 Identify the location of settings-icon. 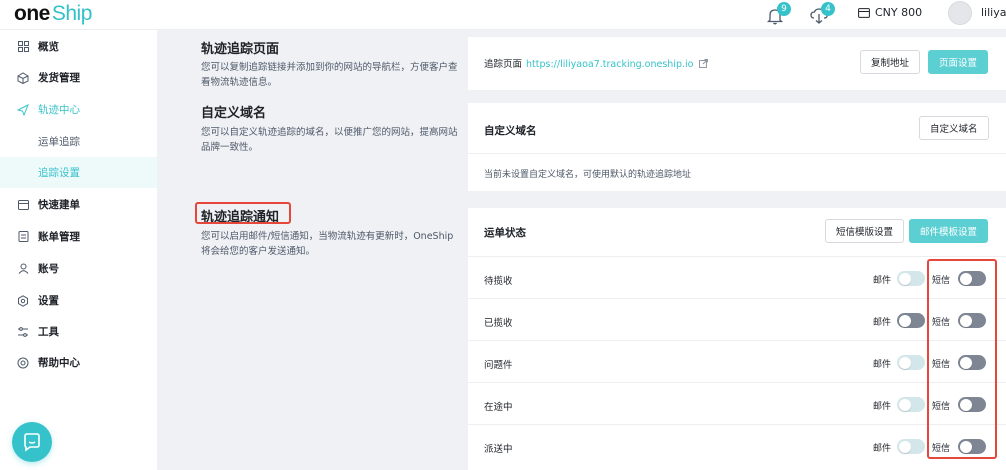
(23, 300).